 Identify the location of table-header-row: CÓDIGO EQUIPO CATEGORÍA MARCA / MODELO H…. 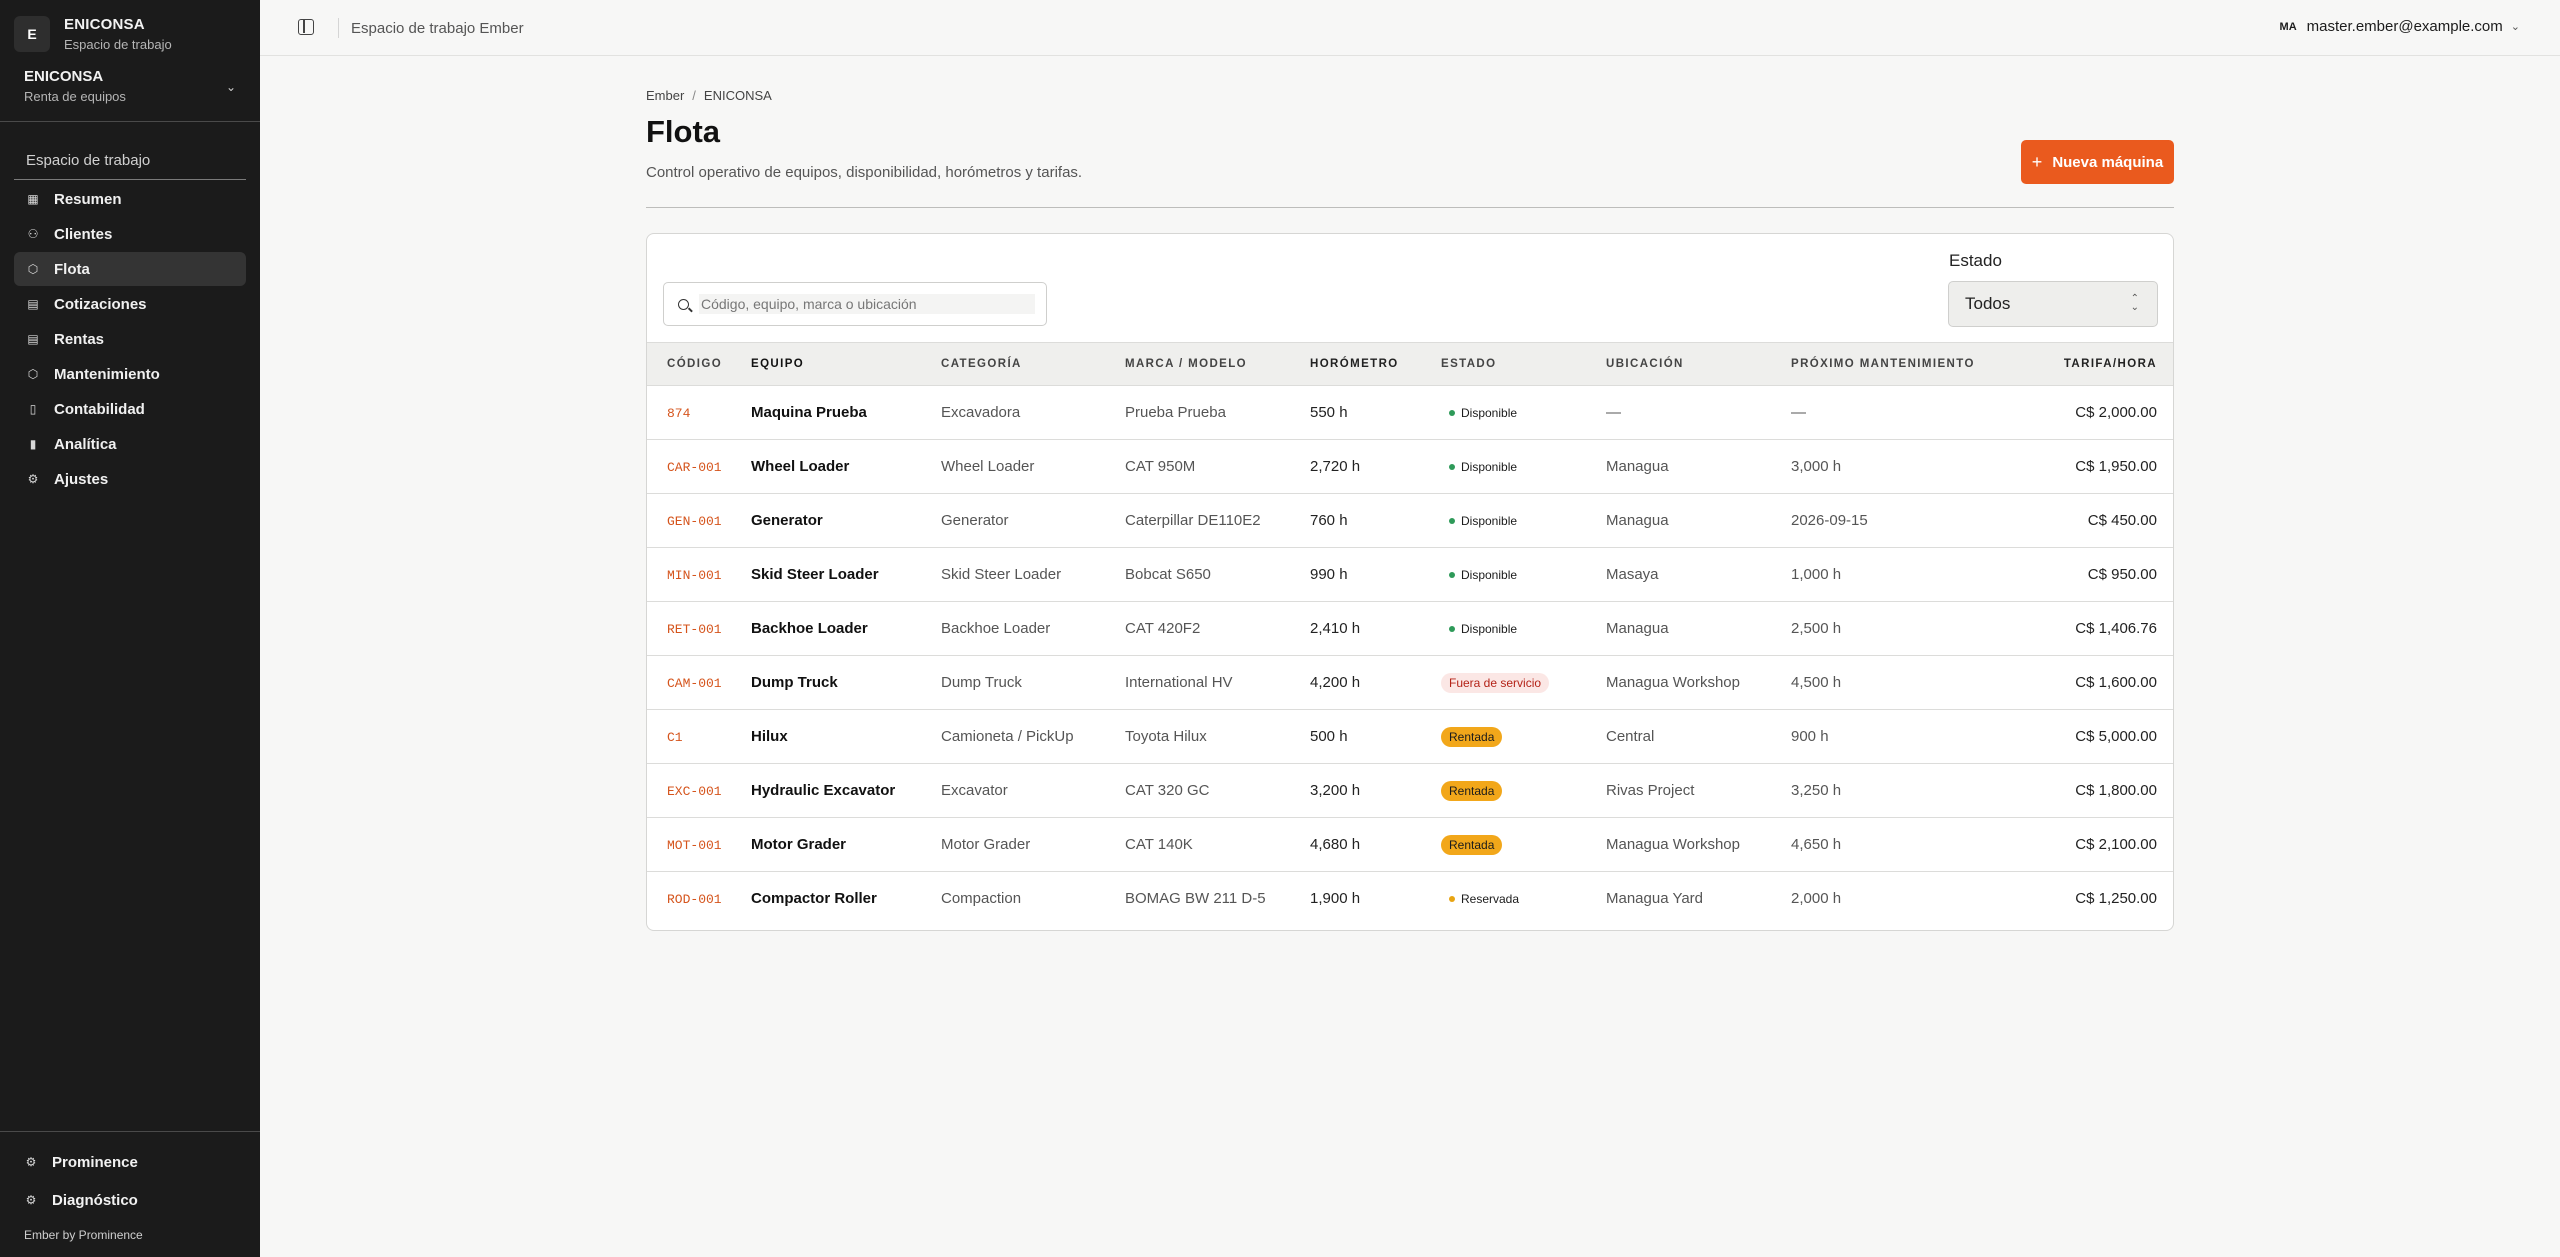
(1410, 364).